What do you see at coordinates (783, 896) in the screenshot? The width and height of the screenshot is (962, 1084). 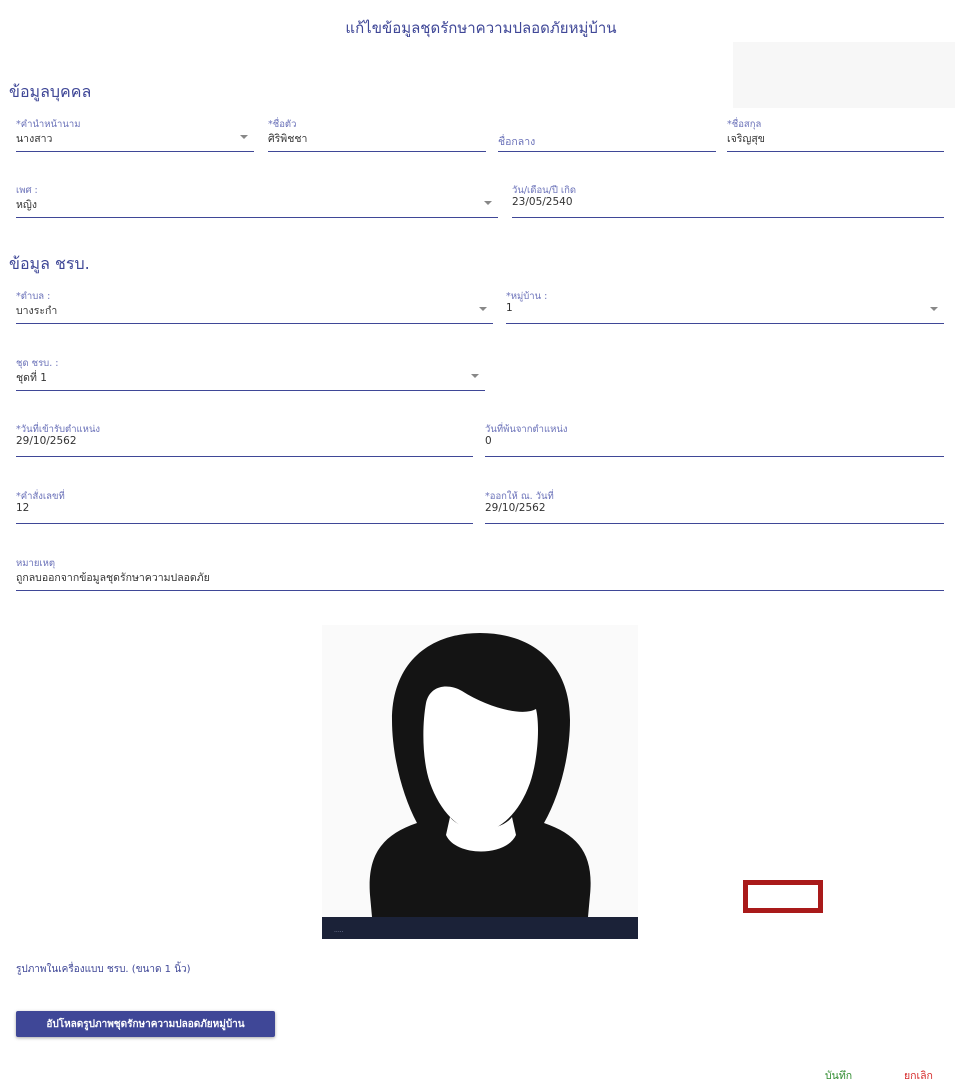 I see `highlight-box` at bounding box center [783, 896].